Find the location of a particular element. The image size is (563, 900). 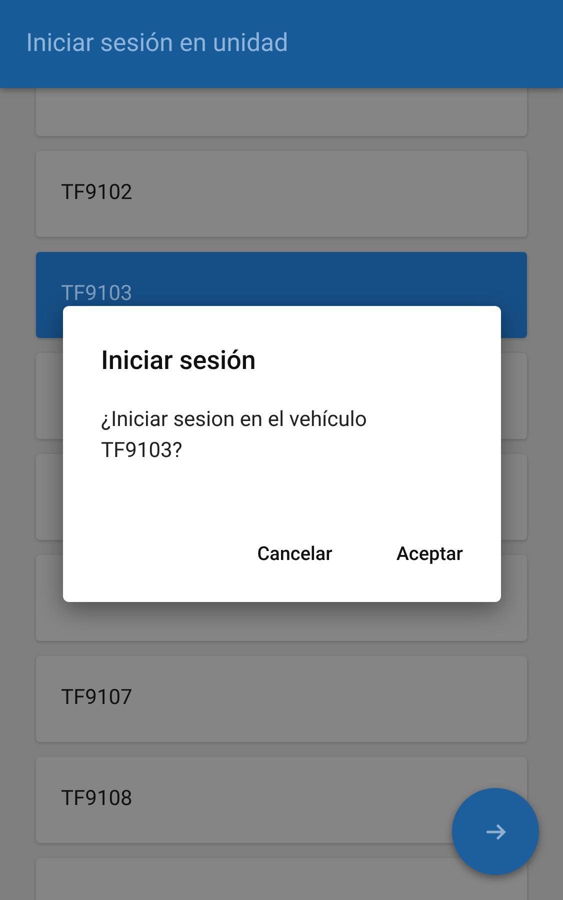

app-bar-title: Iniciar sesión en unidad is located at coordinates (157, 44).